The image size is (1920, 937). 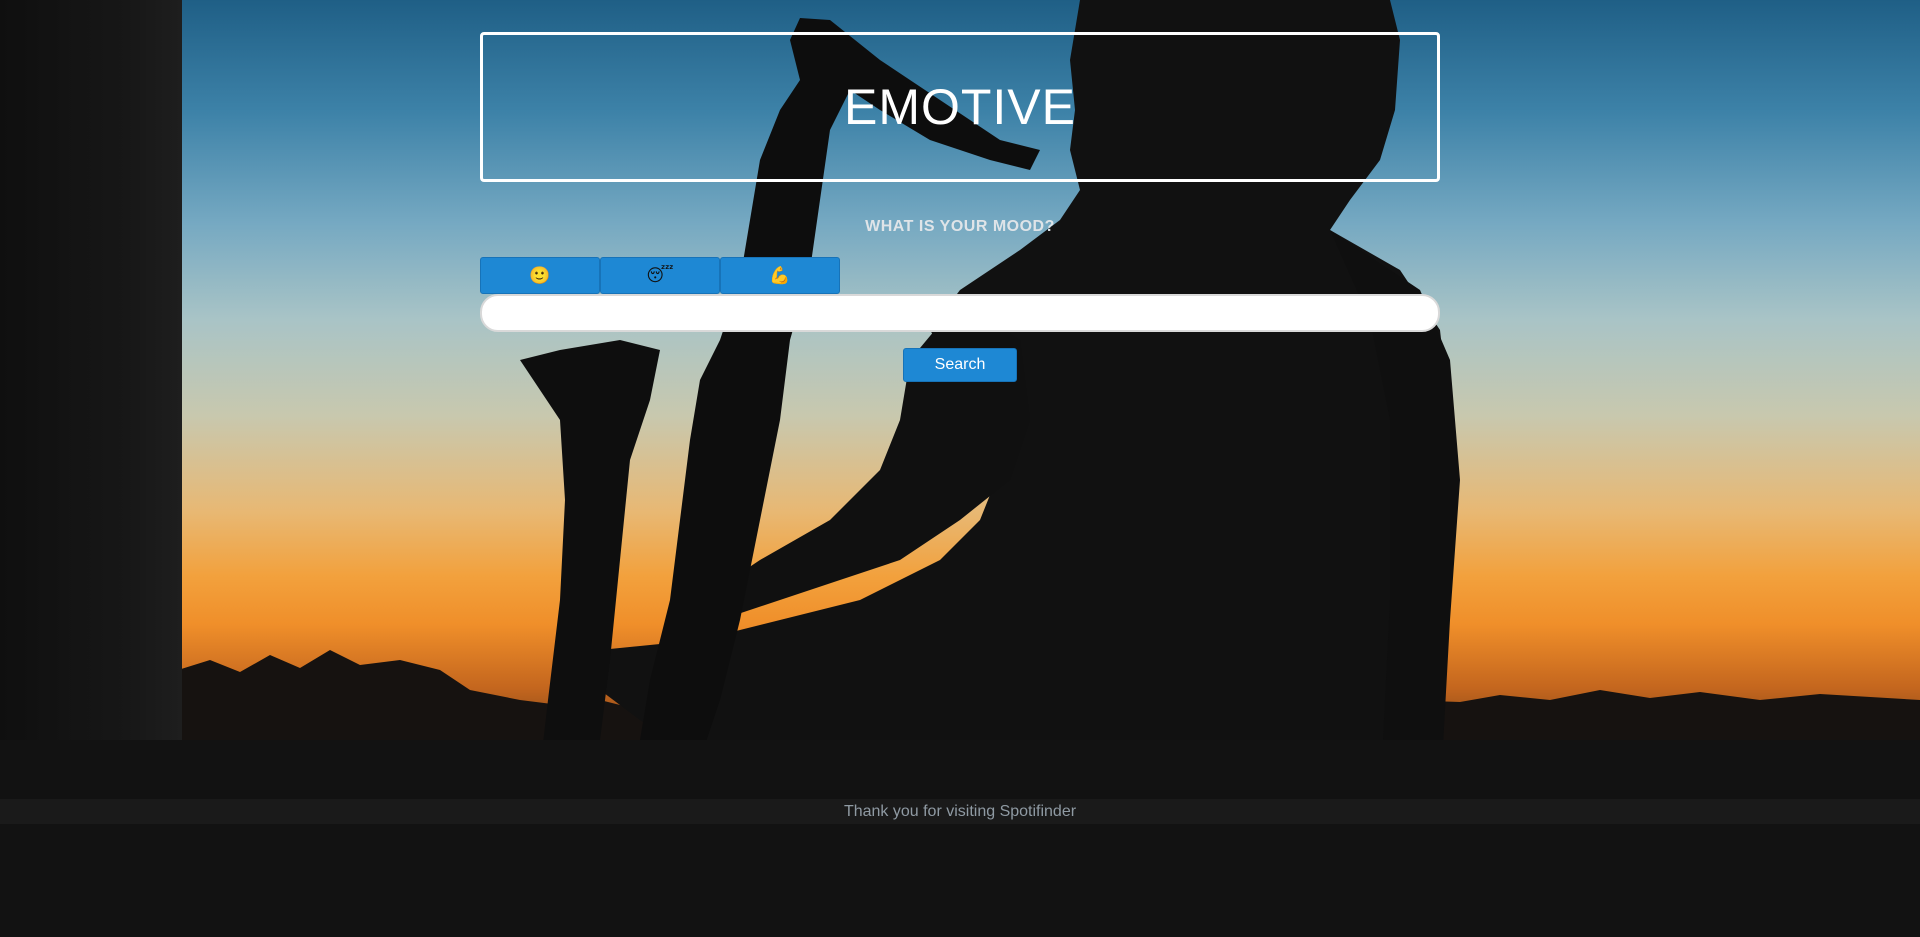 I want to click on title-box: EMOTIVE, so click(x=960, y=107).